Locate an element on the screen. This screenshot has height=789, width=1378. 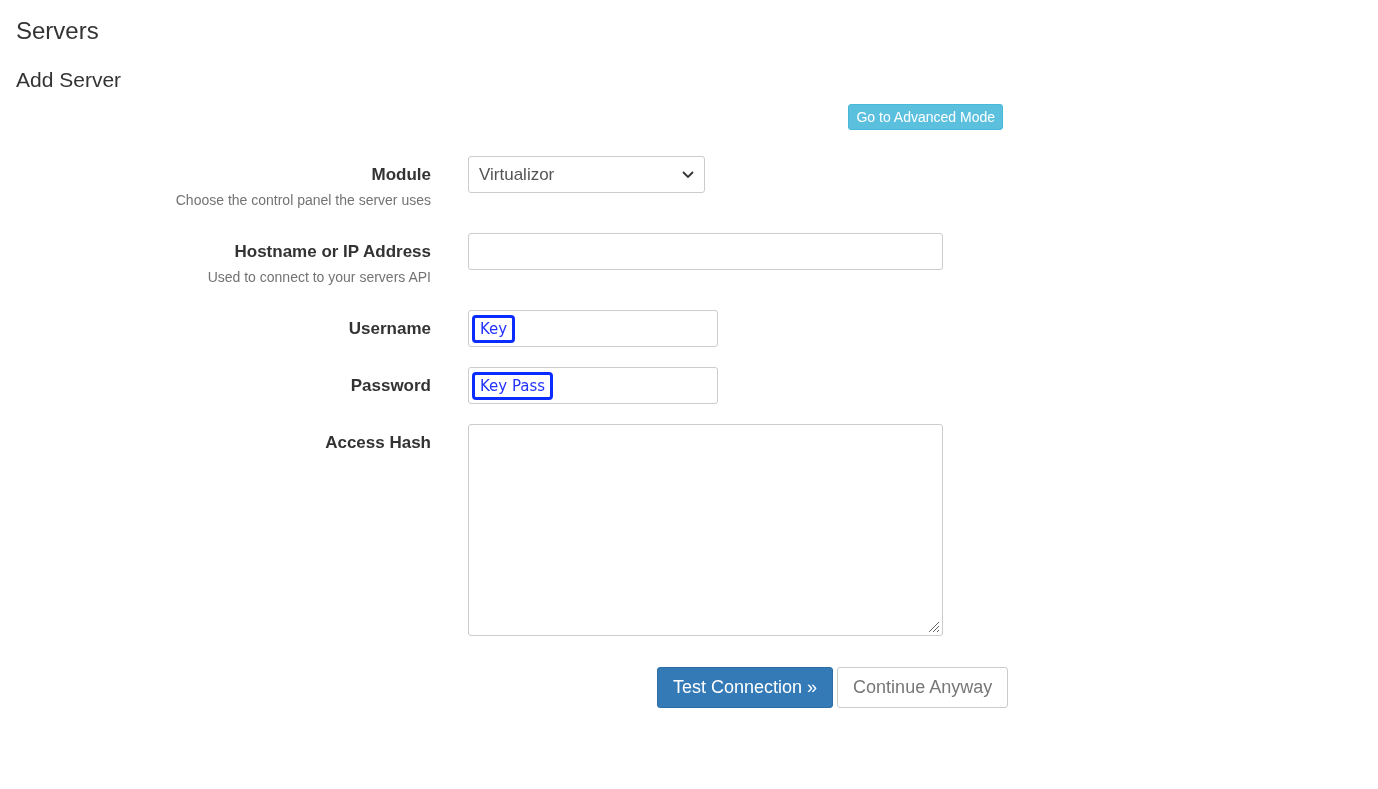
field-label: Access Hash is located at coordinates (378, 443).